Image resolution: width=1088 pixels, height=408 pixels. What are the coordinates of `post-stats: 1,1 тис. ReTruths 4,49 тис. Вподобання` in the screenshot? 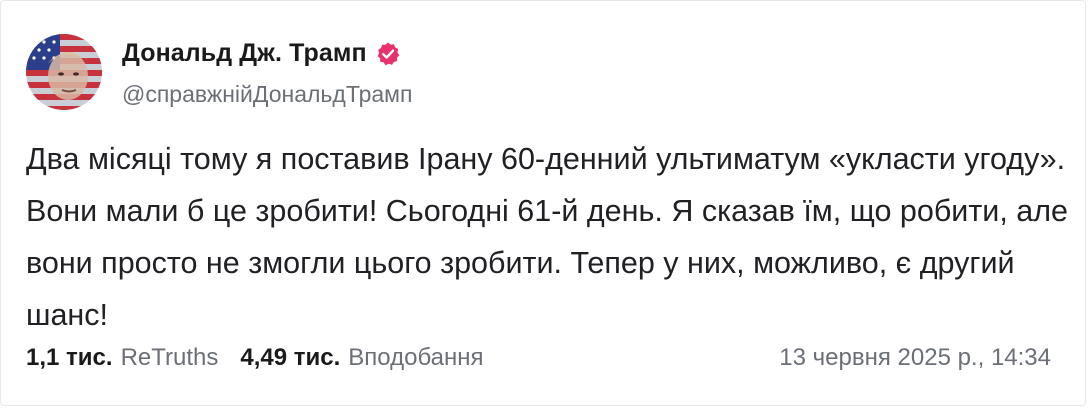 It's located at (255, 358).